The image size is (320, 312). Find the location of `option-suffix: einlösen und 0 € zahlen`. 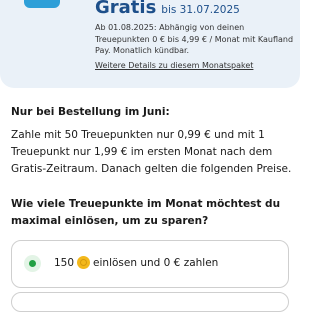

option-suffix: einlösen und 0 € zahlen is located at coordinates (156, 262).